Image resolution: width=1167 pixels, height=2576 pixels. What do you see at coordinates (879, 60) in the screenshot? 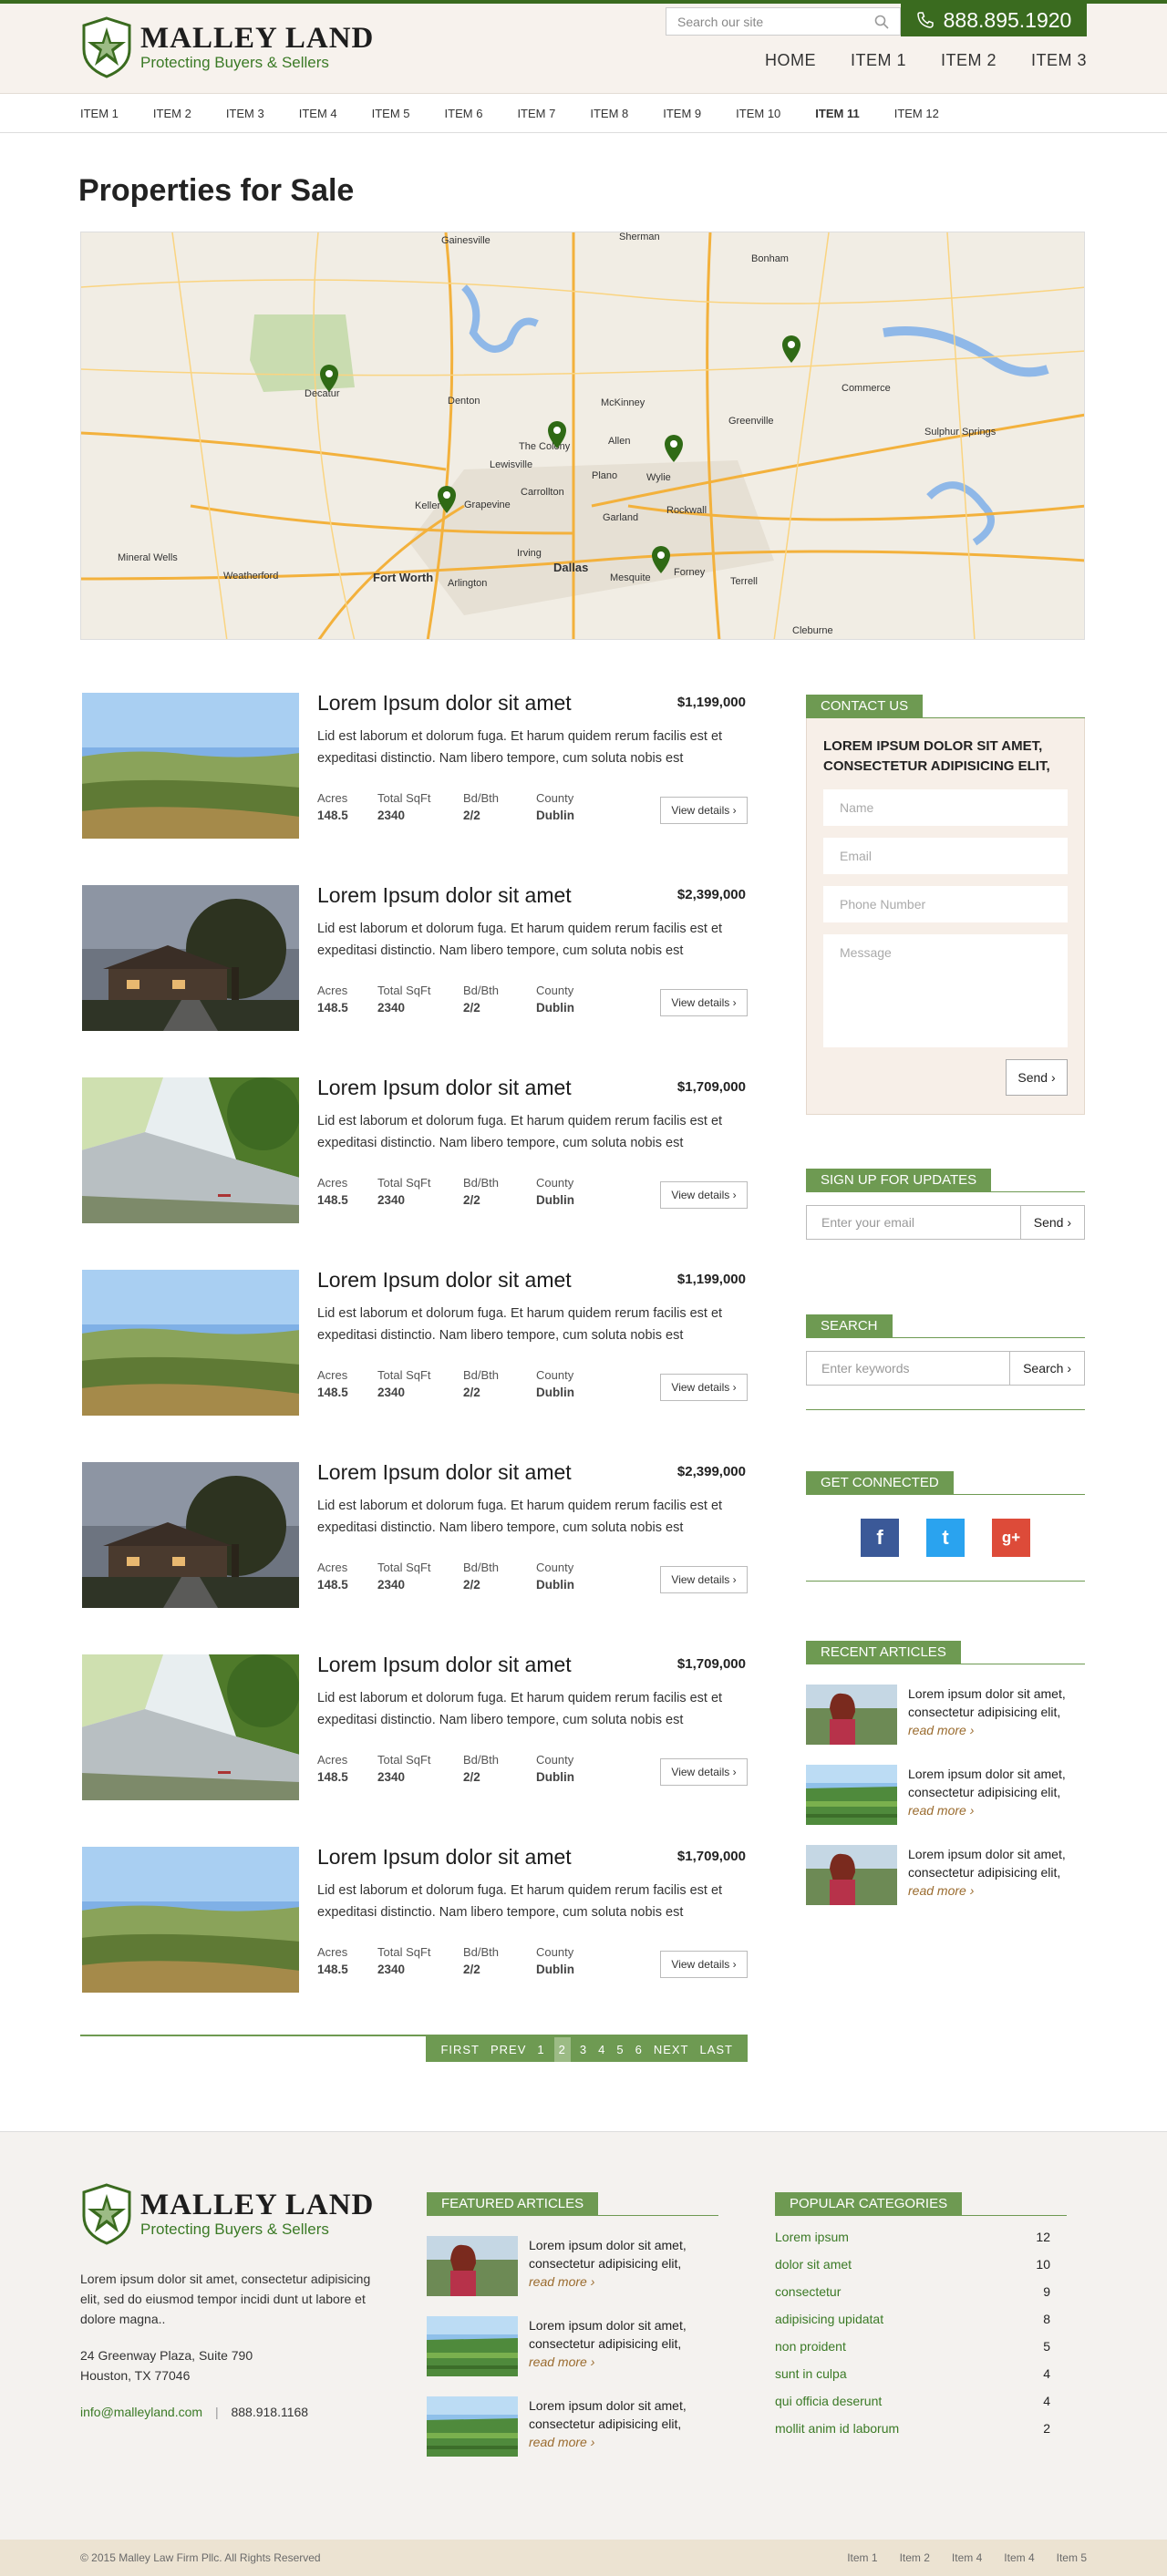
I see `nav-item-1: ITEM 1` at bounding box center [879, 60].